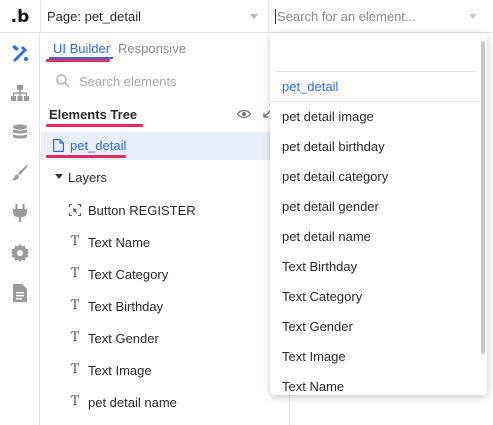 Image resolution: width=493 pixels, height=425 pixels. Describe the element at coordinates (132, 402) in the screenshot. I see `tree-item-label: pet detail name` at that location.